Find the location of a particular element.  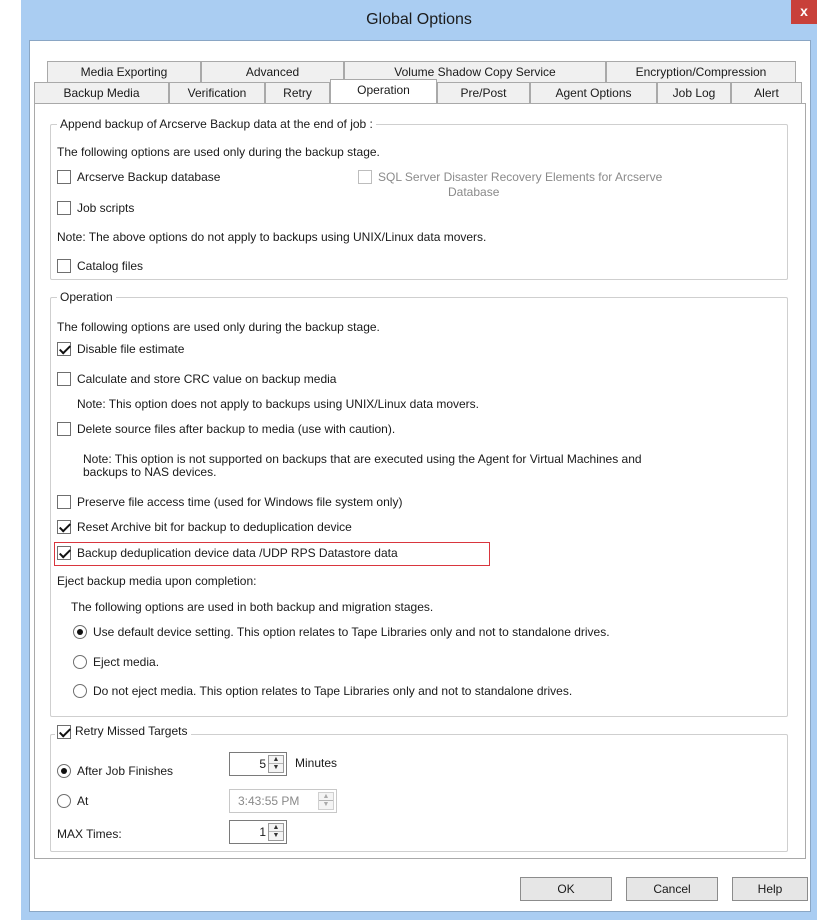

tab-backup-media: Backup Media is located at coordinates (101, 92).